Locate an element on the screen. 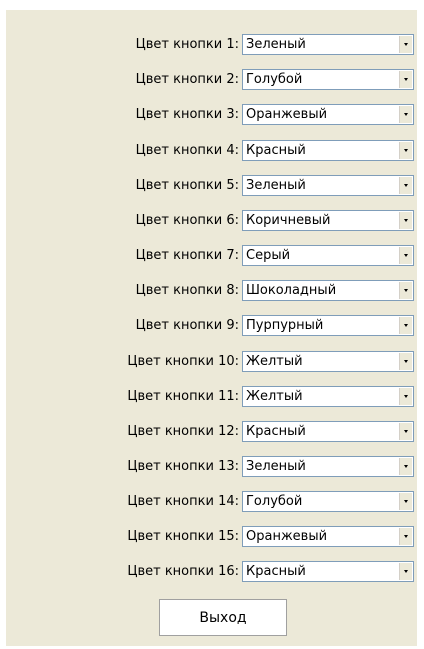 Image resolution: width=424 pixels, height=649 pixels. color-row-16: Цвет кнопки 16: Красный is located at coordinates (211, 572).